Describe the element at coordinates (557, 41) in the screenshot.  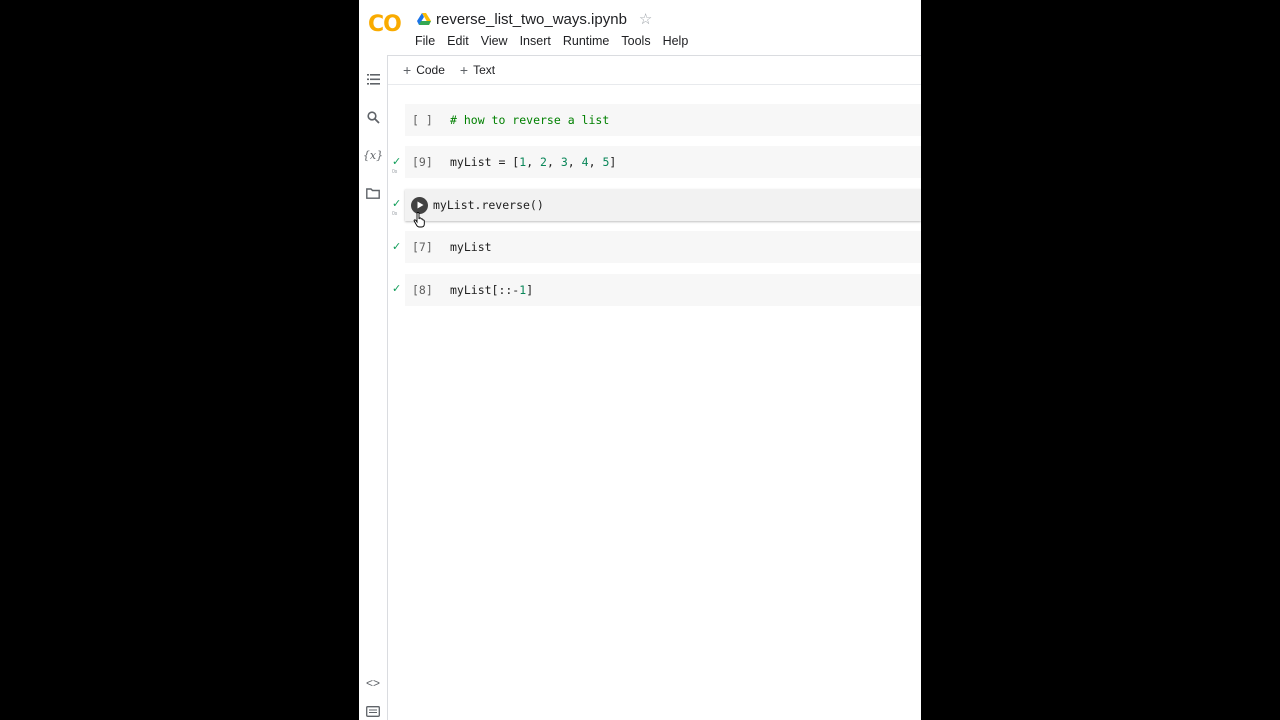
I see `menu-bar: File Edit View Insert Runtime Tools Help` at that location.